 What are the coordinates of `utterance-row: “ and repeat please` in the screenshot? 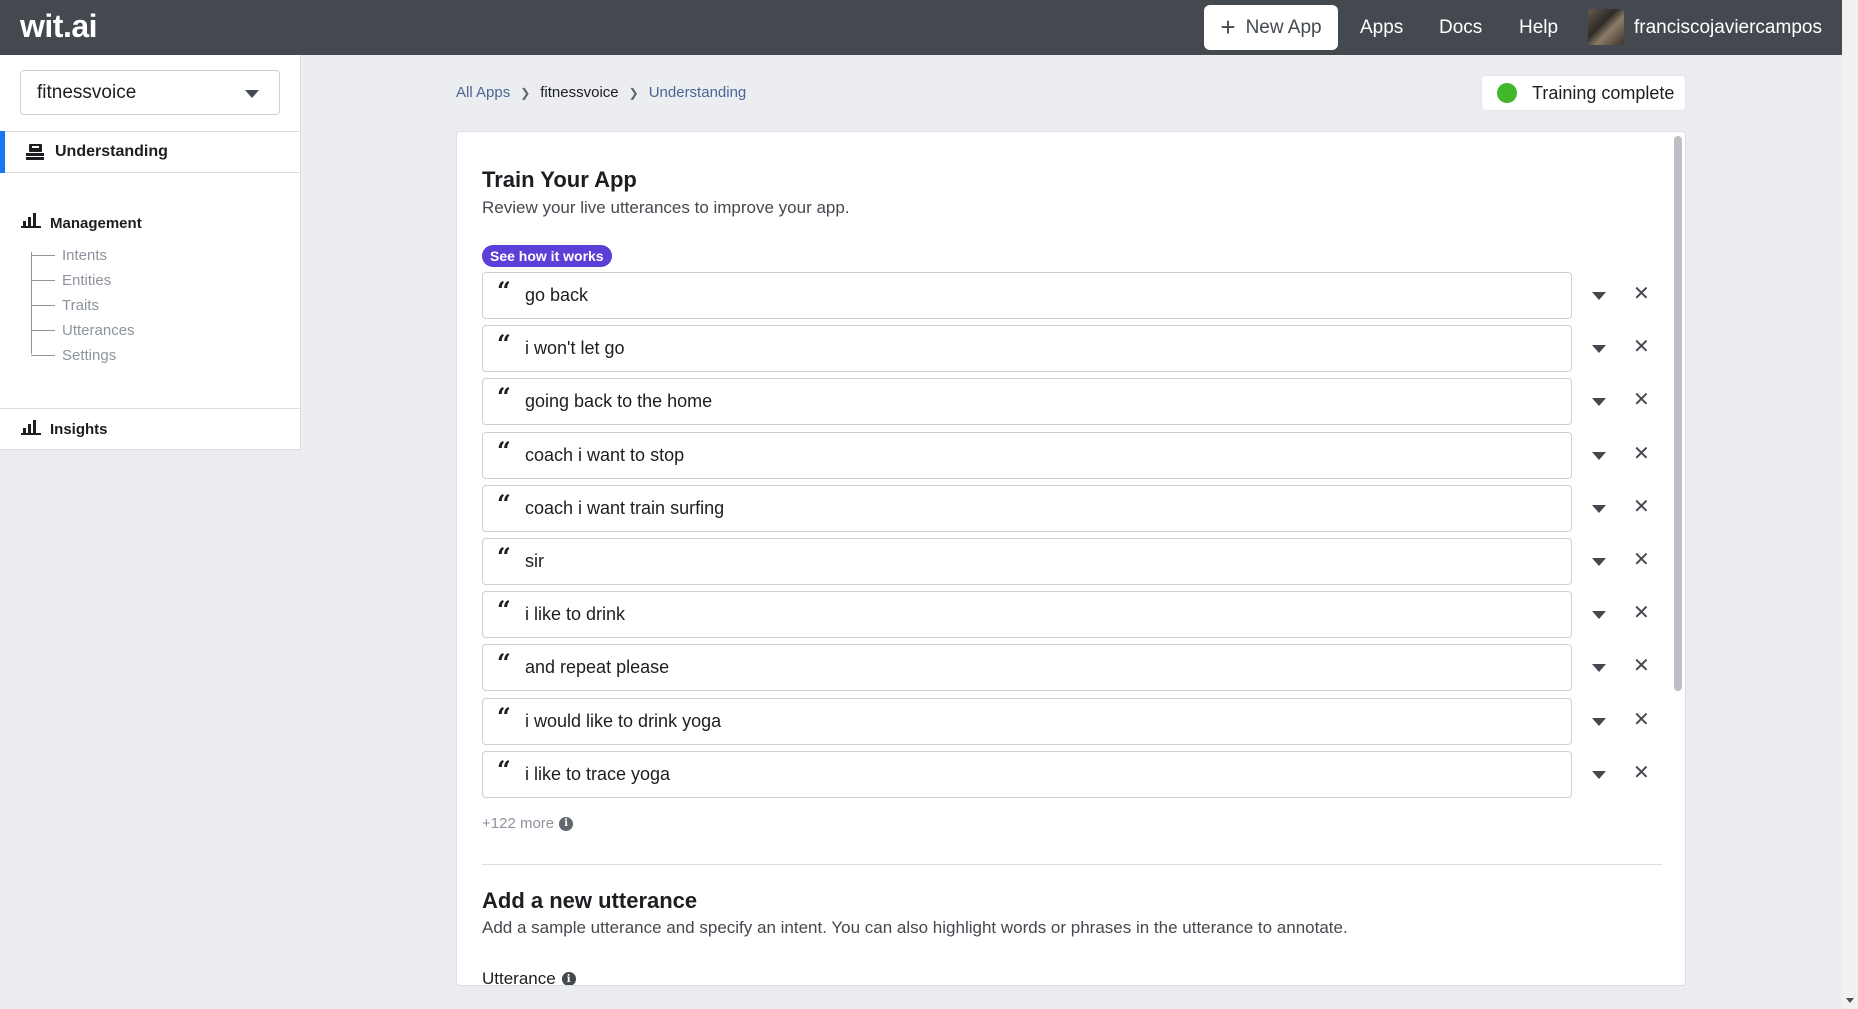 It's located at (1027, 667).